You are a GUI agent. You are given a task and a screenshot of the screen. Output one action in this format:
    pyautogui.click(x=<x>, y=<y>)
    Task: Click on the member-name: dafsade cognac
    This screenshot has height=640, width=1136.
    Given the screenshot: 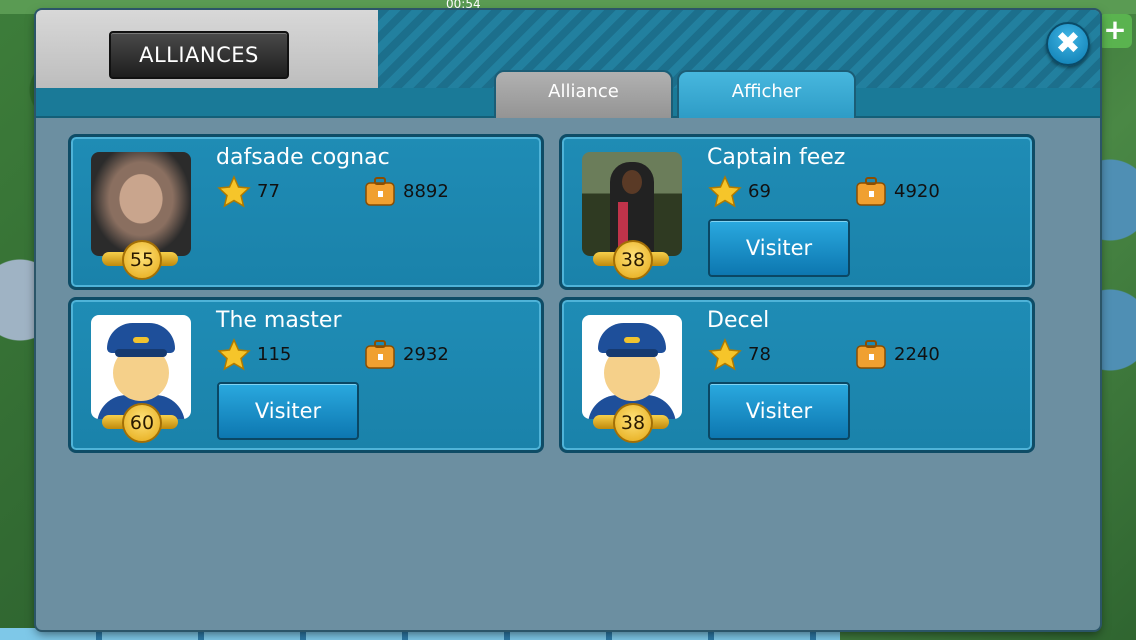 What is the action you would take?
    pyautogui.click(x=303, y=157)
    